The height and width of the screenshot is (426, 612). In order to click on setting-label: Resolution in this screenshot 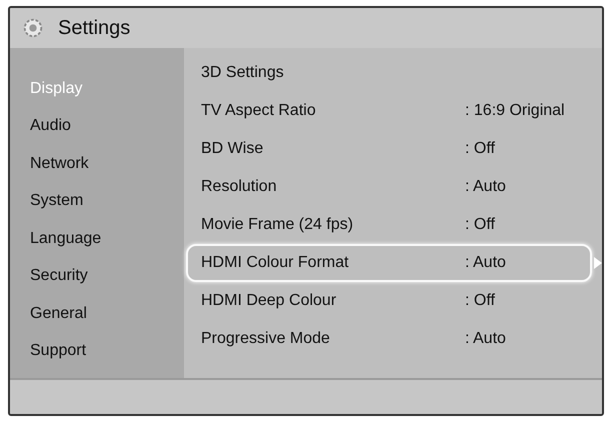, I will do `click(239, 187)`.